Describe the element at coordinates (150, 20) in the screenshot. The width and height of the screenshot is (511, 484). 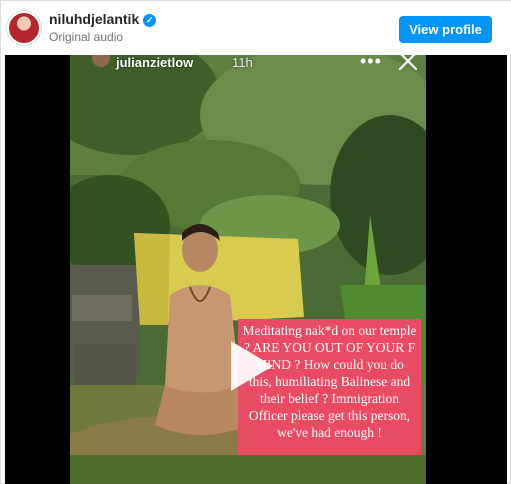
I see `verified-badge-icon: ✓` at that location.